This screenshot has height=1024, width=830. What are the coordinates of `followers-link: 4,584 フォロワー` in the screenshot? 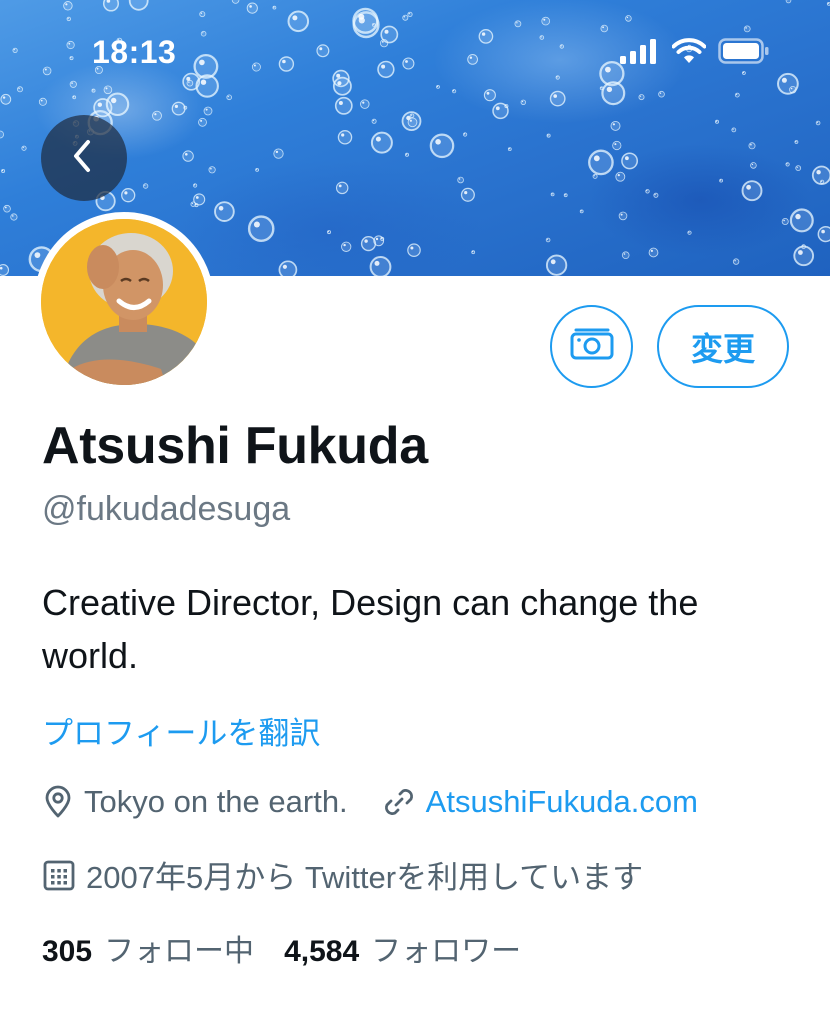 It's located at (402, 948).